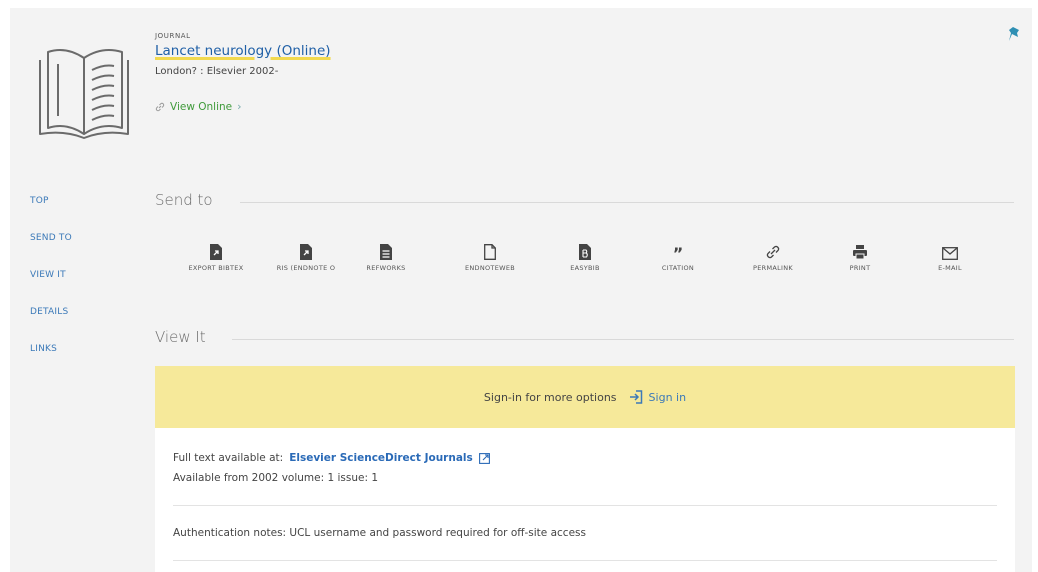  I want to click on signin-link: Sign in, so click(658, 397).